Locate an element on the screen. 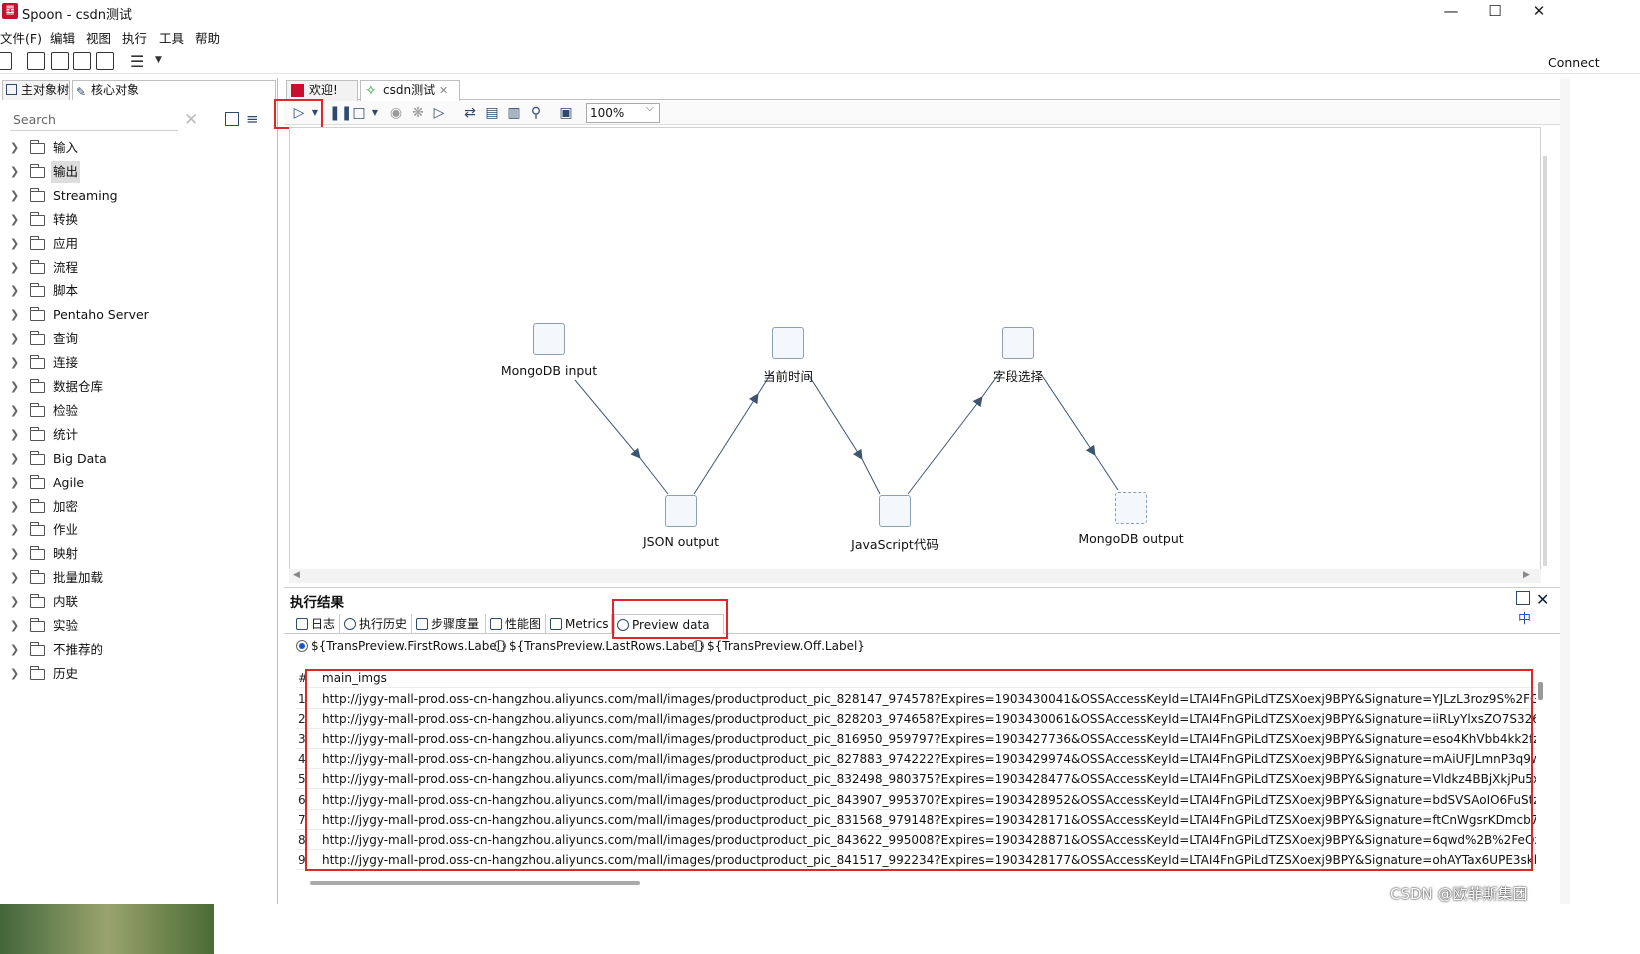  tab-label: 步骤度量 is located at coordinates (455, 624).